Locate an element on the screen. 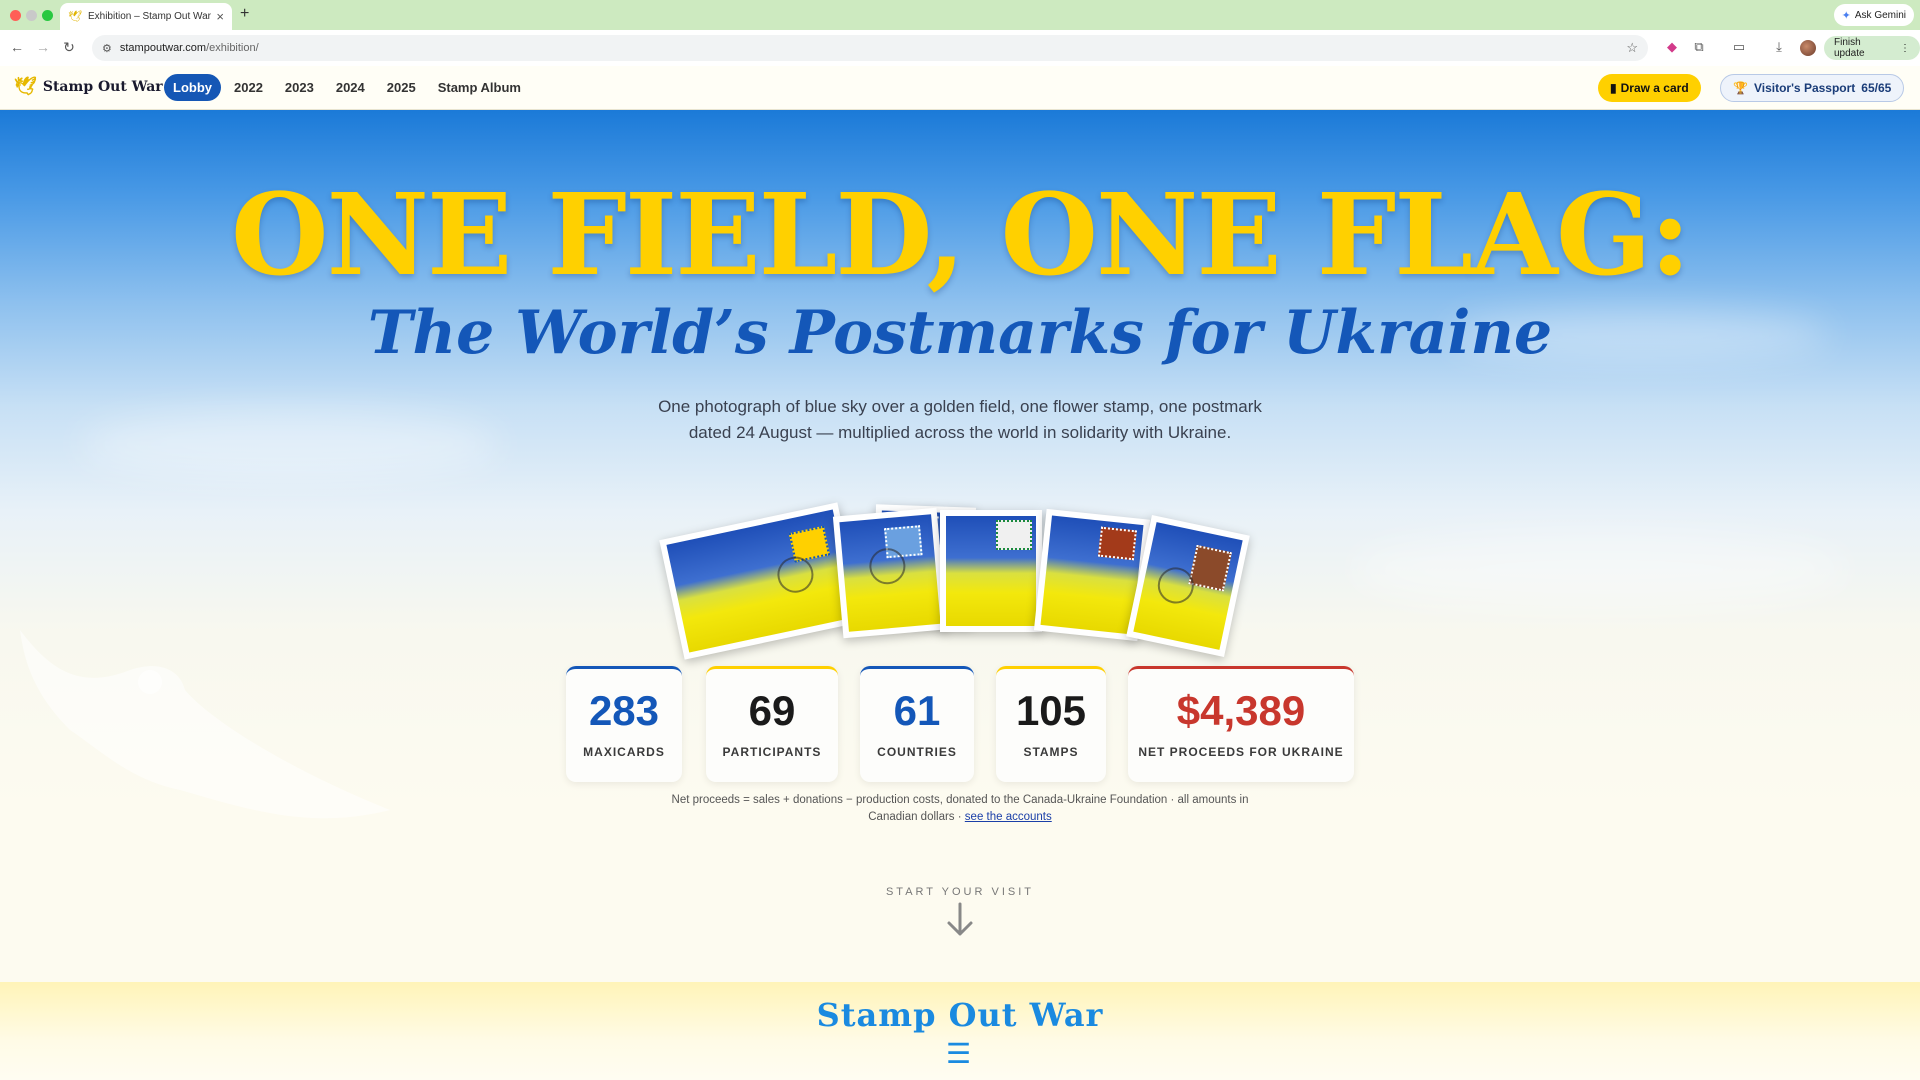  ask-gemini-button: ✦ Ask Gemini is located at coordinates (1873, 15).